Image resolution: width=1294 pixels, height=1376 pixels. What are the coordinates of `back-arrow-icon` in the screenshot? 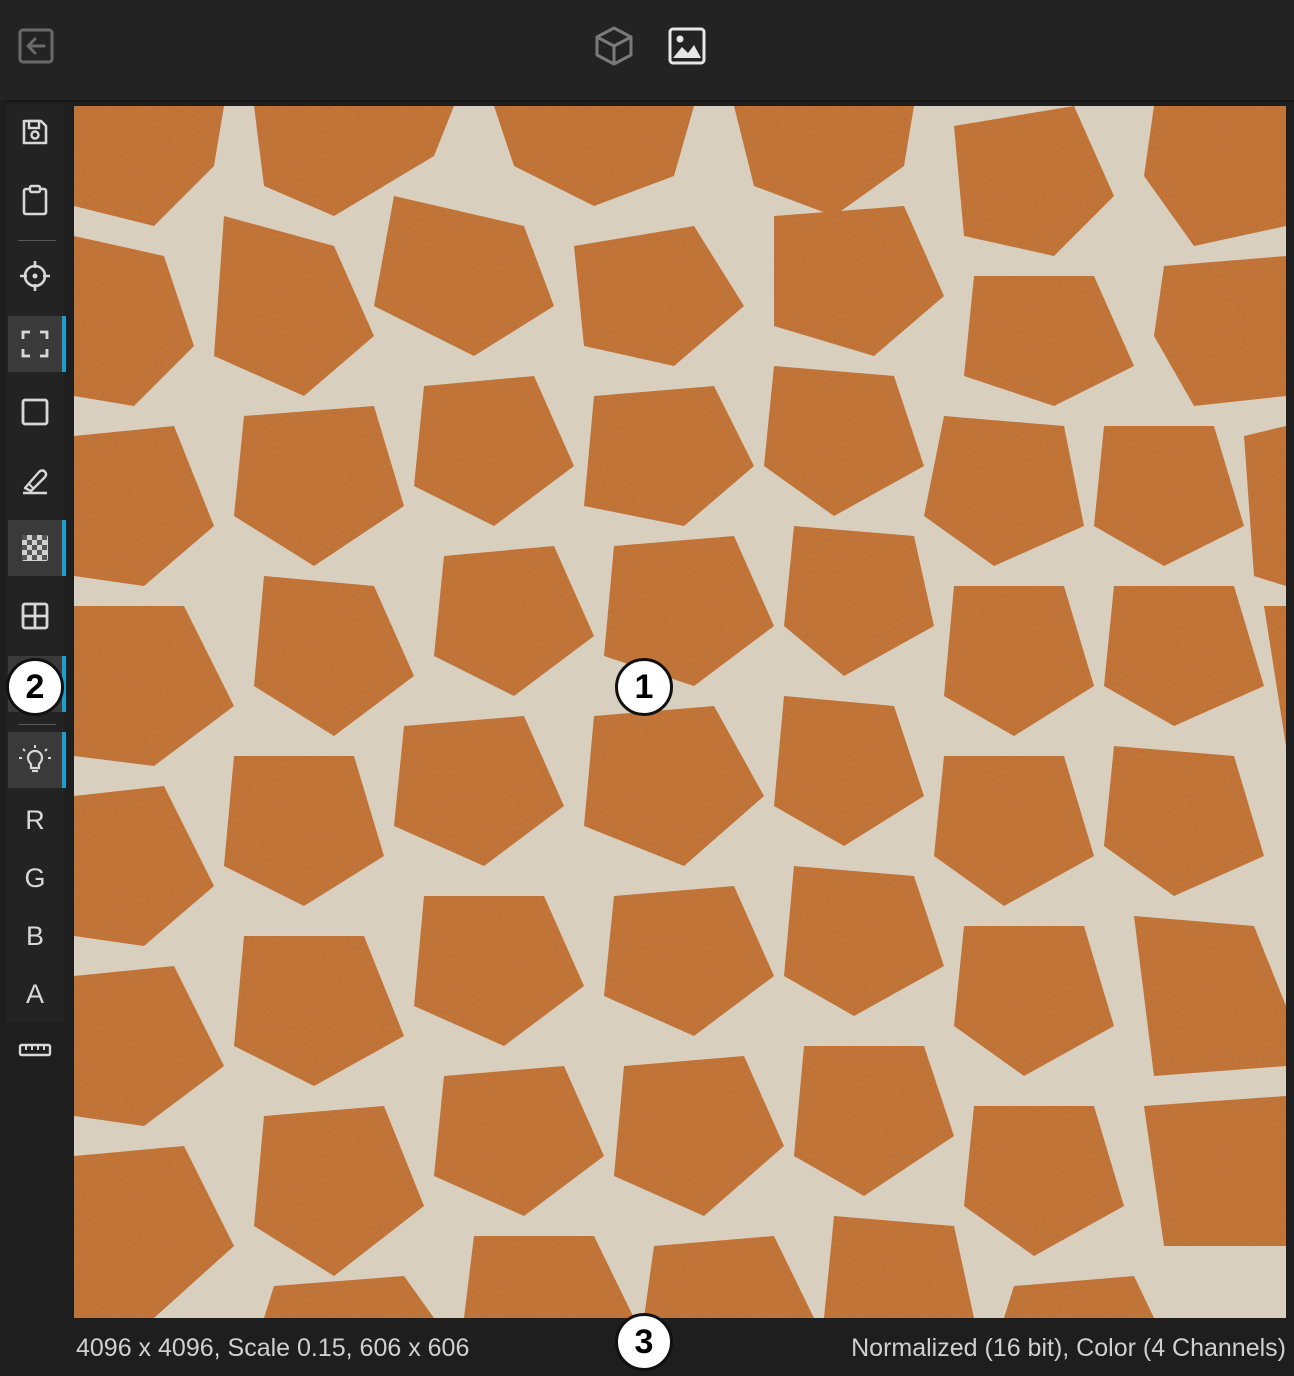 It's located at (36, 46).